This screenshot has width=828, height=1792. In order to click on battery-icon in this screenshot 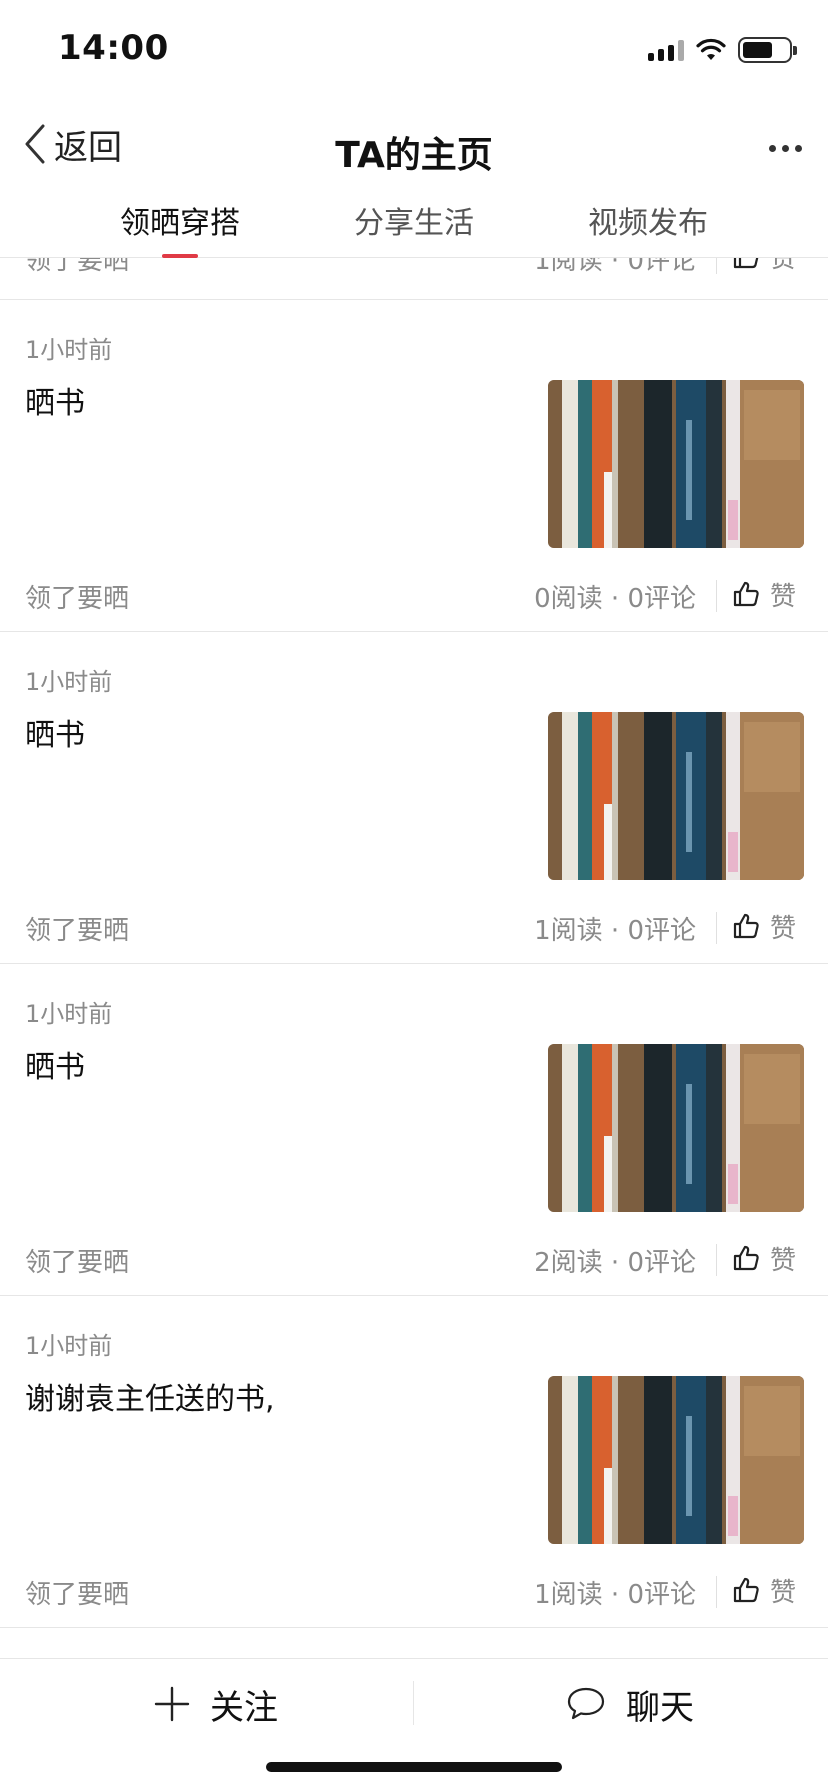, I will do `click(767, 50)`.